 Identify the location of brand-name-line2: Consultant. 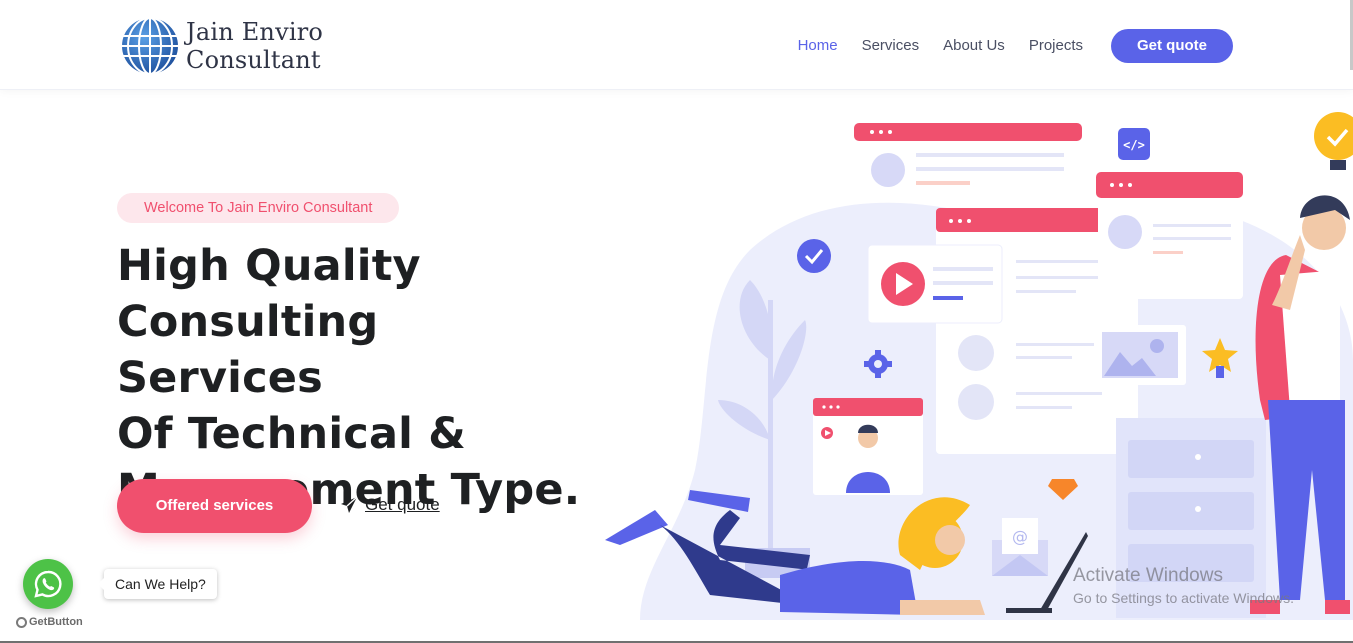
(253, 60).